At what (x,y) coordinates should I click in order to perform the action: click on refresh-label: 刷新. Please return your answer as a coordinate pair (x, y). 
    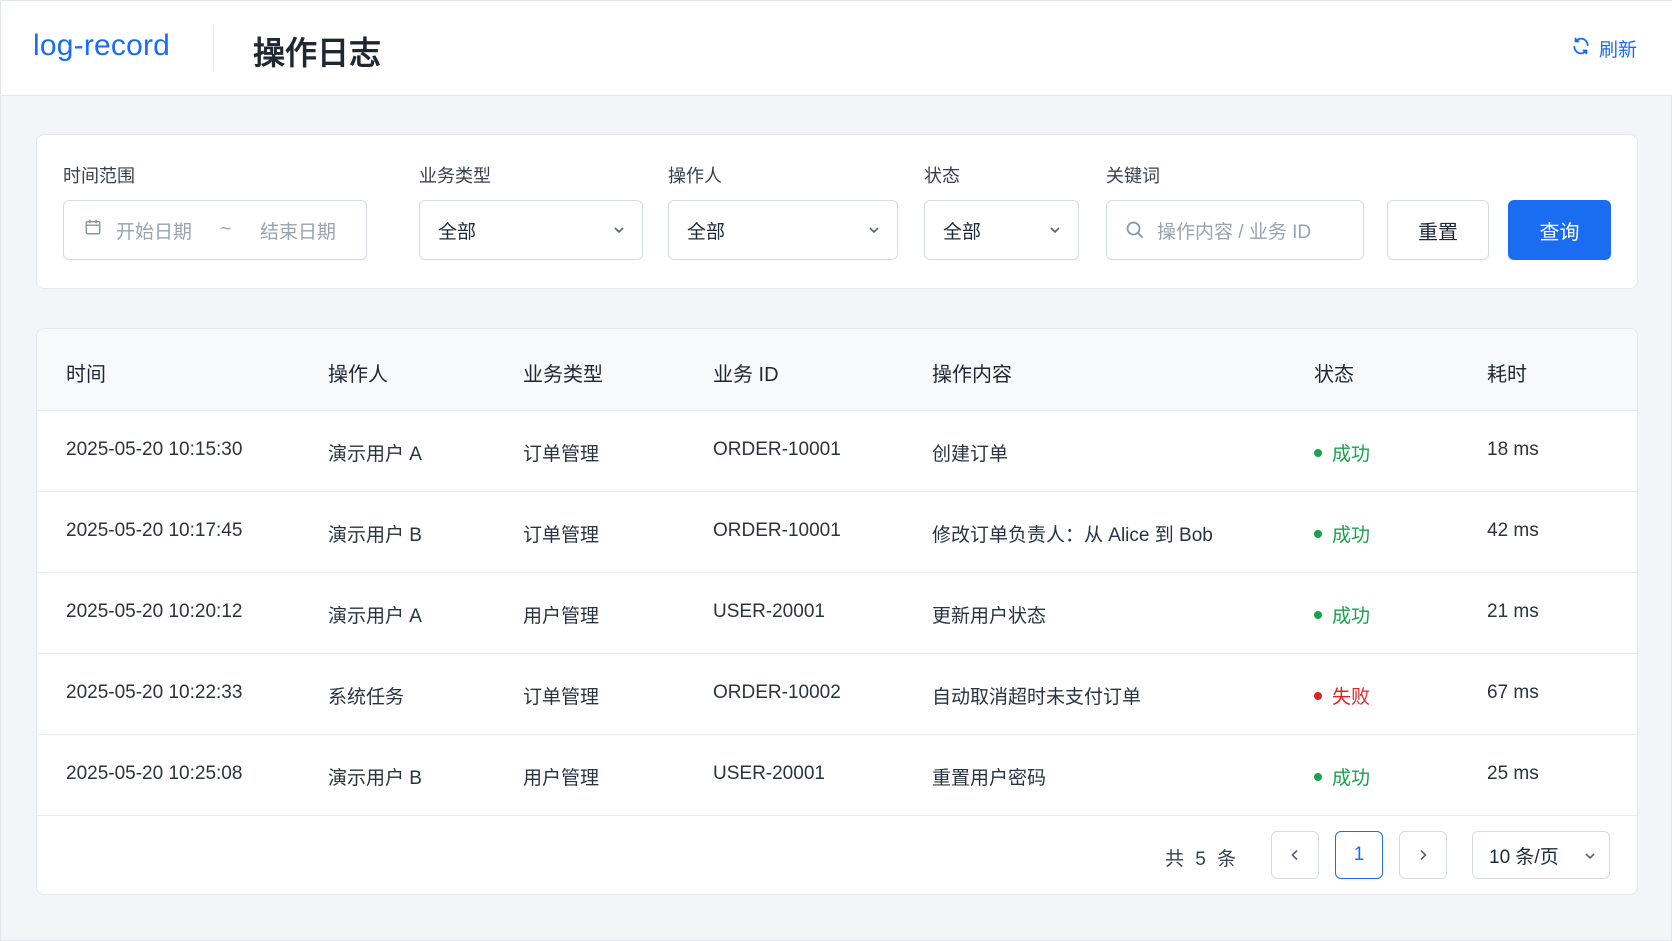
    Looking at the image, I should click on (1617, 50).